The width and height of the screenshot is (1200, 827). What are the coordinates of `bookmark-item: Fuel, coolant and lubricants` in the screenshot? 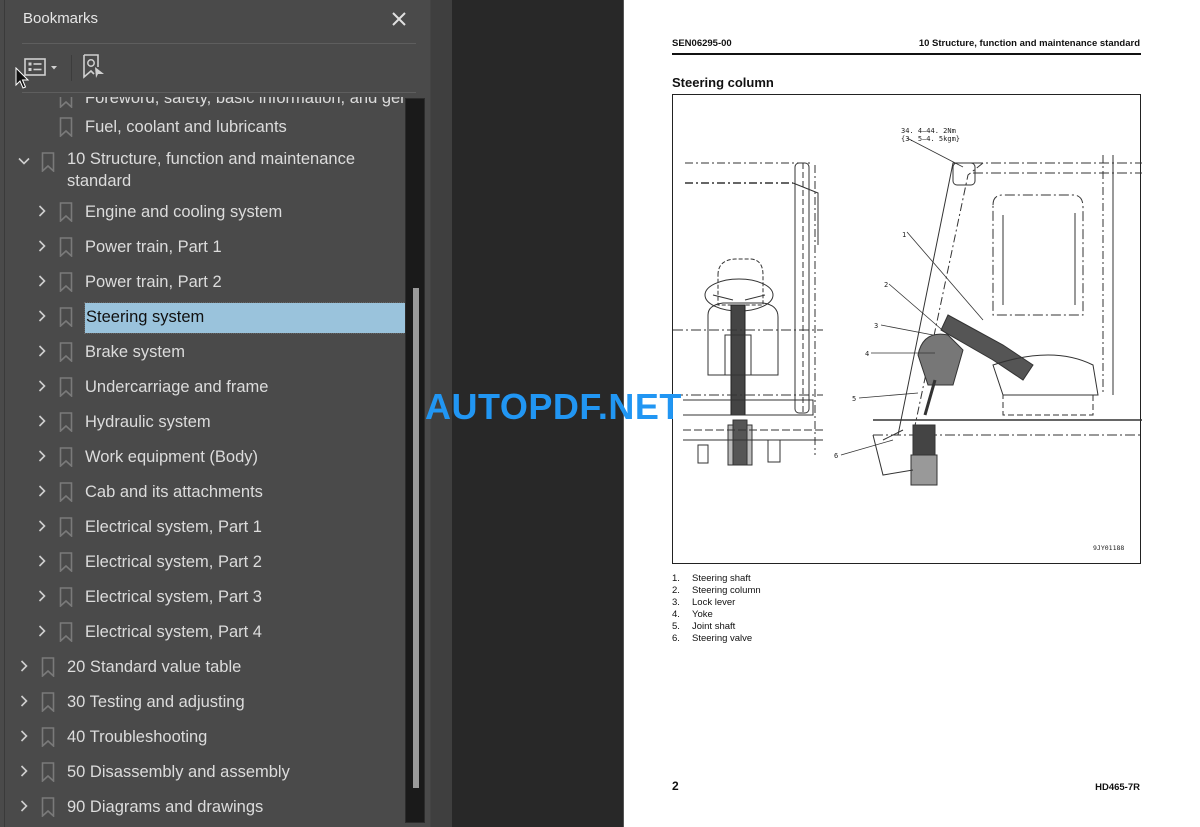 It's located at (202, 126).